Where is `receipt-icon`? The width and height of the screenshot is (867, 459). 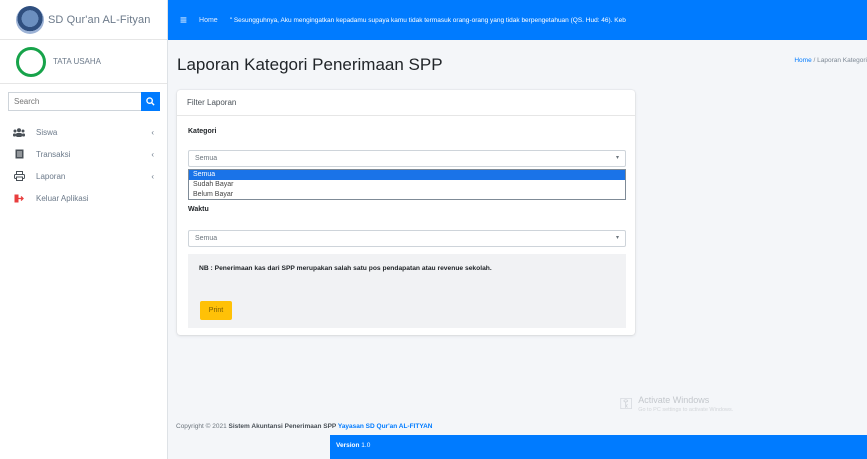
receipt-icon is located at coordinates (19, 154).